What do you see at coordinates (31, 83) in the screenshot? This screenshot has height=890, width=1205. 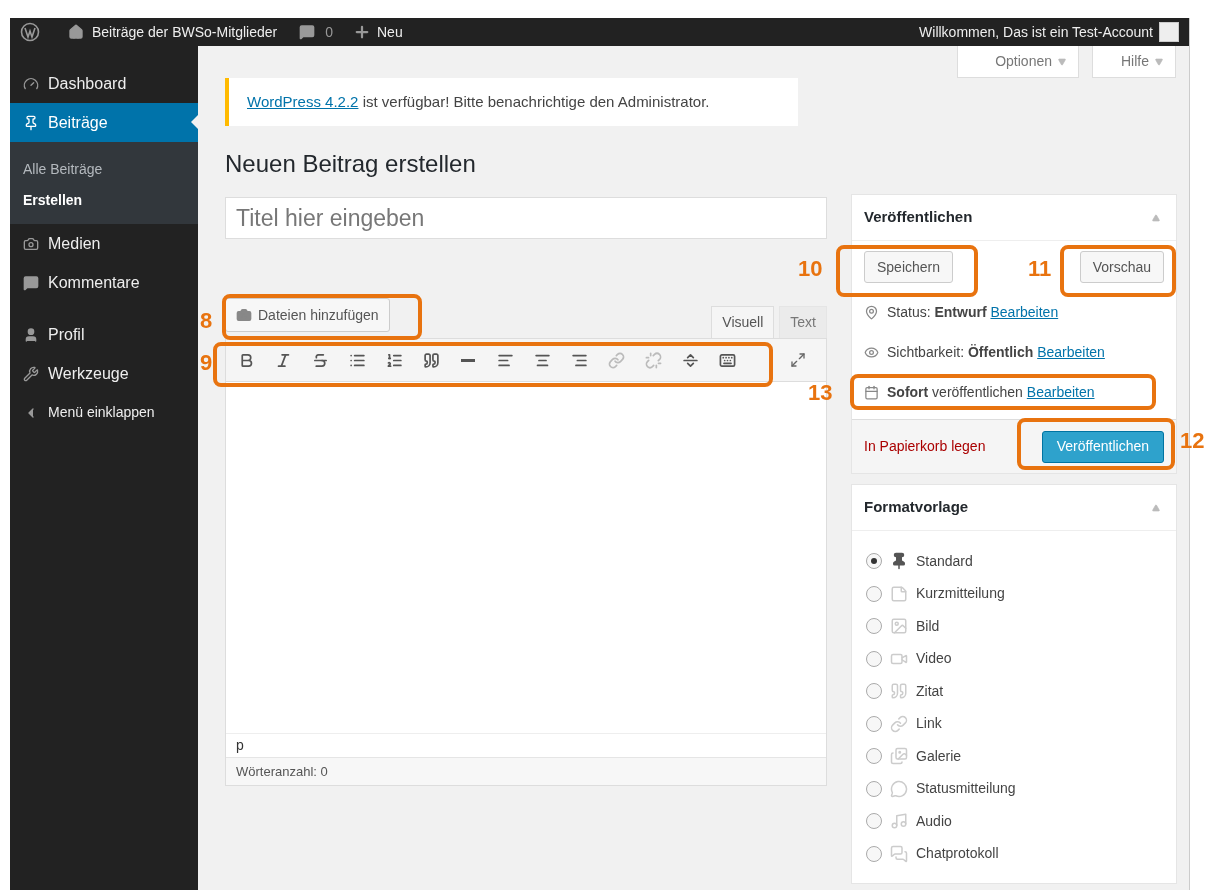 I see `dashboard-gauge-icon` at bounding box center [31, 83].